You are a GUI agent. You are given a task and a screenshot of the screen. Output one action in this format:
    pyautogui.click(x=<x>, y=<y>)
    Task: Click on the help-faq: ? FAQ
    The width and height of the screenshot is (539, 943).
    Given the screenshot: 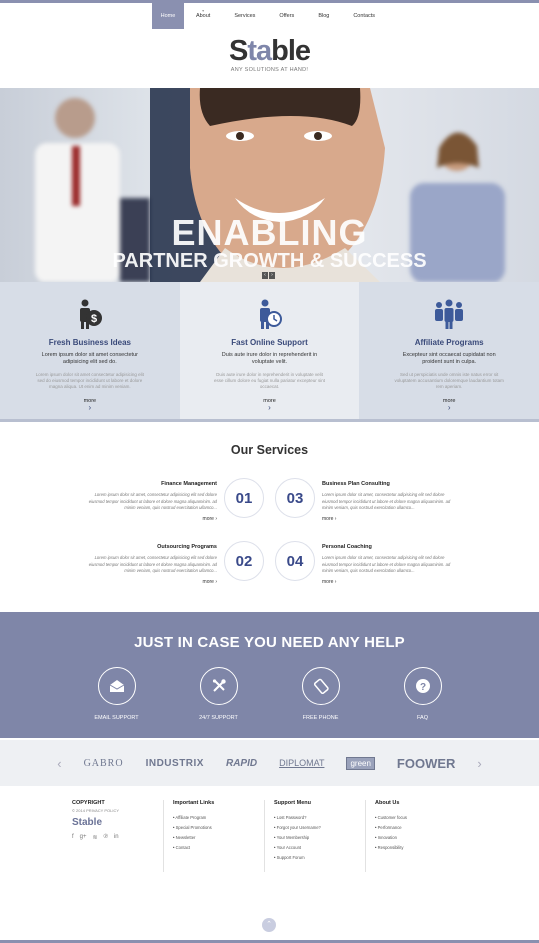 What is the action you would take?
    pyautogui.click(x=423, y=694)
    